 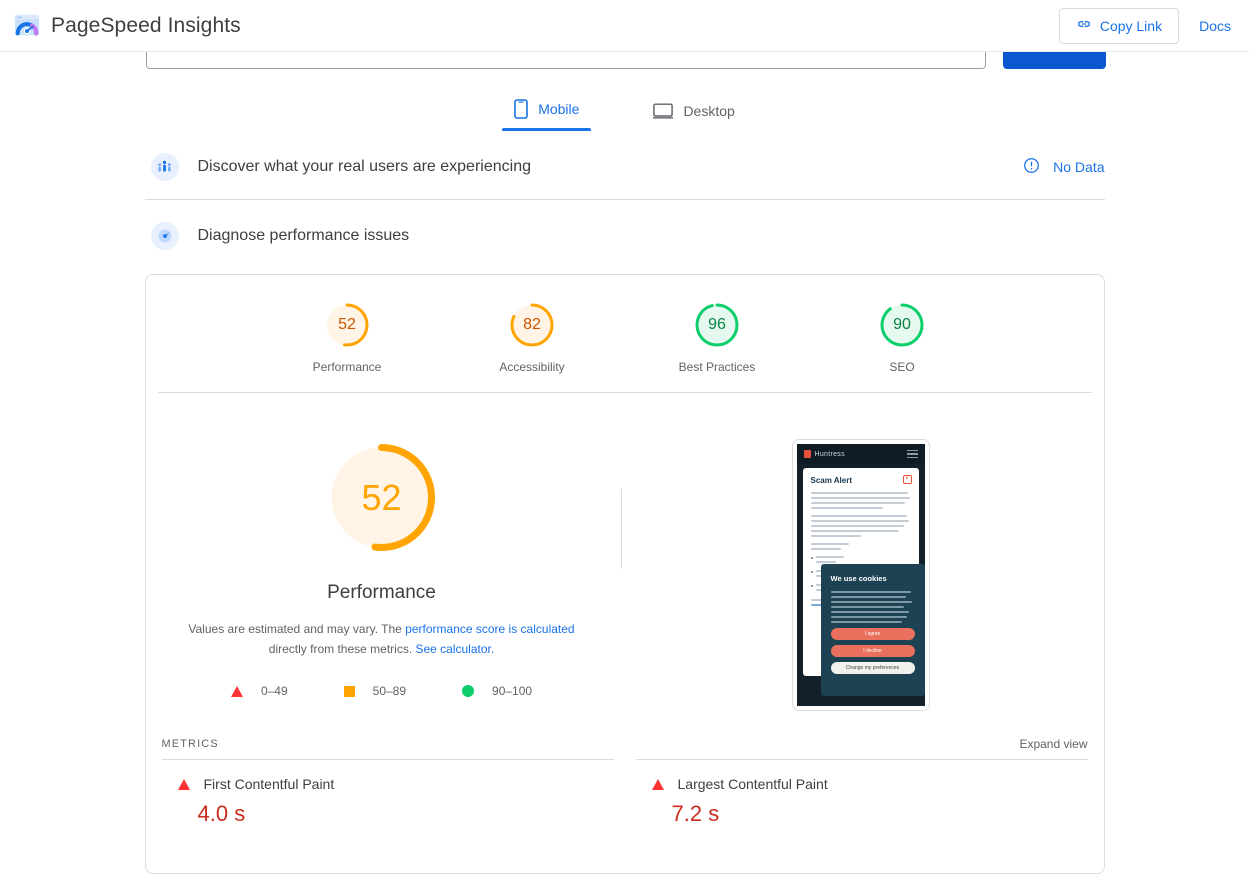 I want to click on performance-score-link: performance score is calculated, so click(x=489, y=629).